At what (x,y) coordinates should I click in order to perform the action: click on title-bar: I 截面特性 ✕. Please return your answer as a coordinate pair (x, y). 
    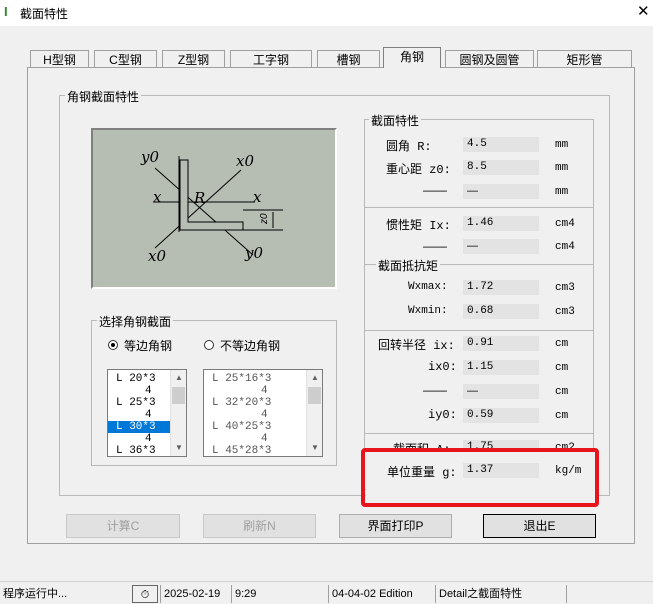
    Looking at the image, I should click on (326, 13).